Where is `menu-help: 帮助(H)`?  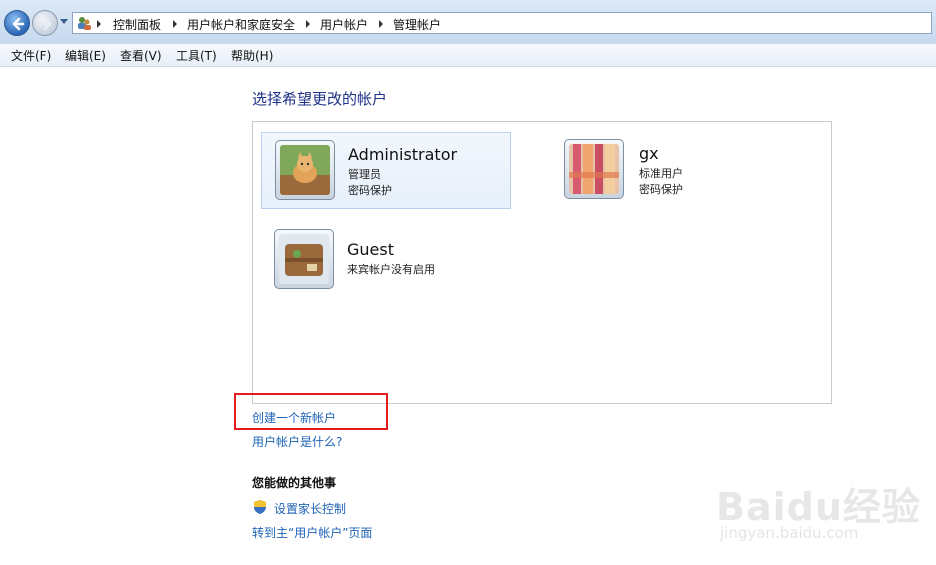 menu-help: 帮助(H) is located at coordinates (252, 55).